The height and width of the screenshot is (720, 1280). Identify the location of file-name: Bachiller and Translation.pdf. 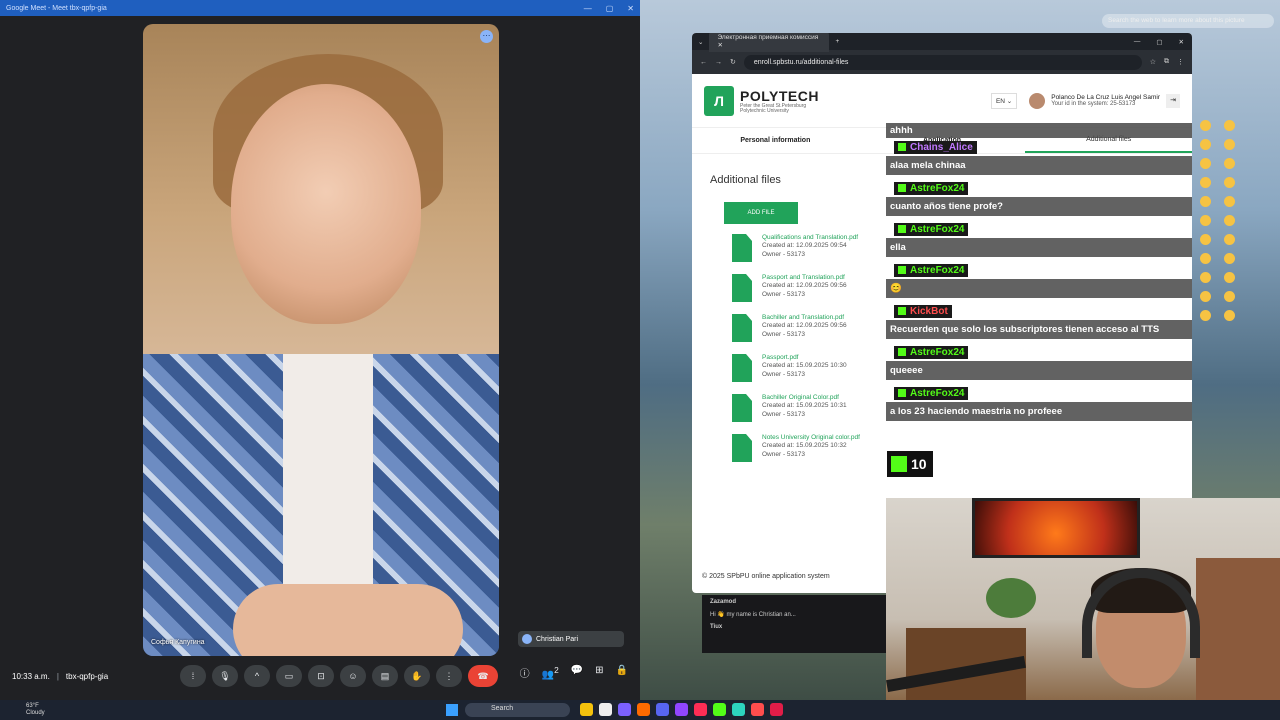
(804, 317).